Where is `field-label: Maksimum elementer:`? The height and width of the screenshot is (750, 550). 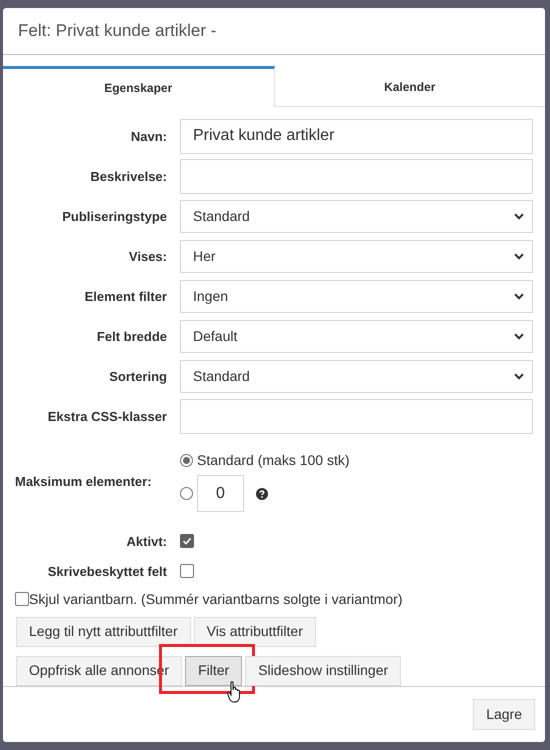 field-label: Maksimum elementer: is located at coordinates (83, 481).